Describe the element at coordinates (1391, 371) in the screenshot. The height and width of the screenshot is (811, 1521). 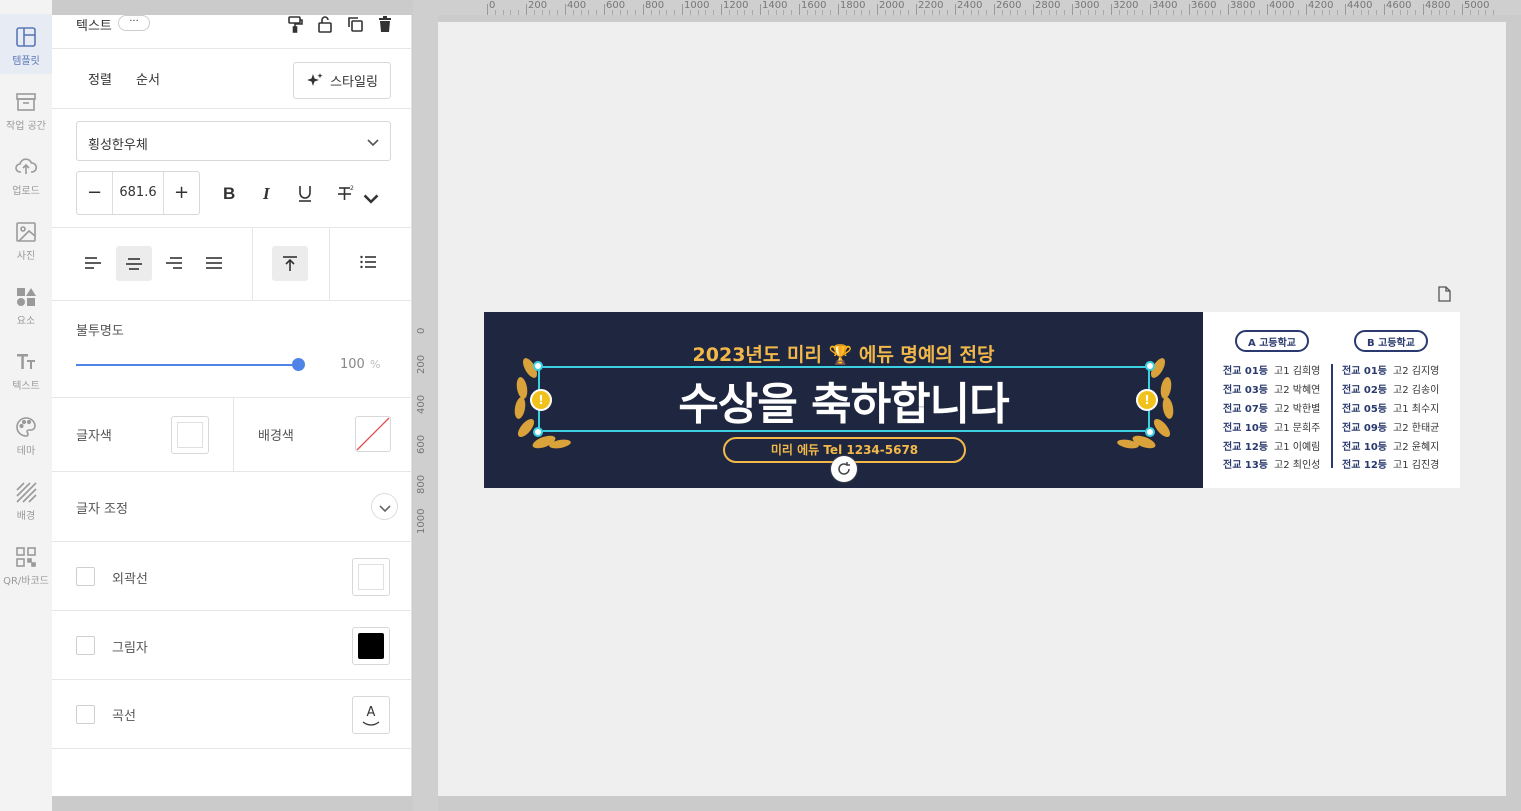
I see `list-item: 전교 01등 고2 김지영` at that location.